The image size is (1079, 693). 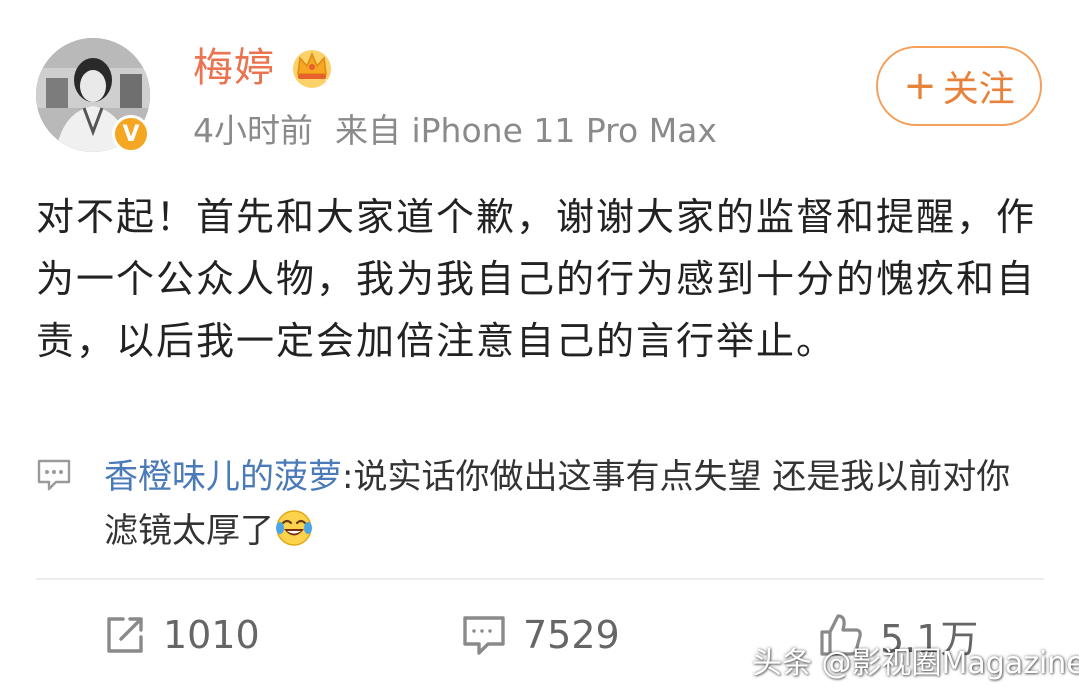 I want to click on verified-badge-icon: V, so click(x=131, y=134).